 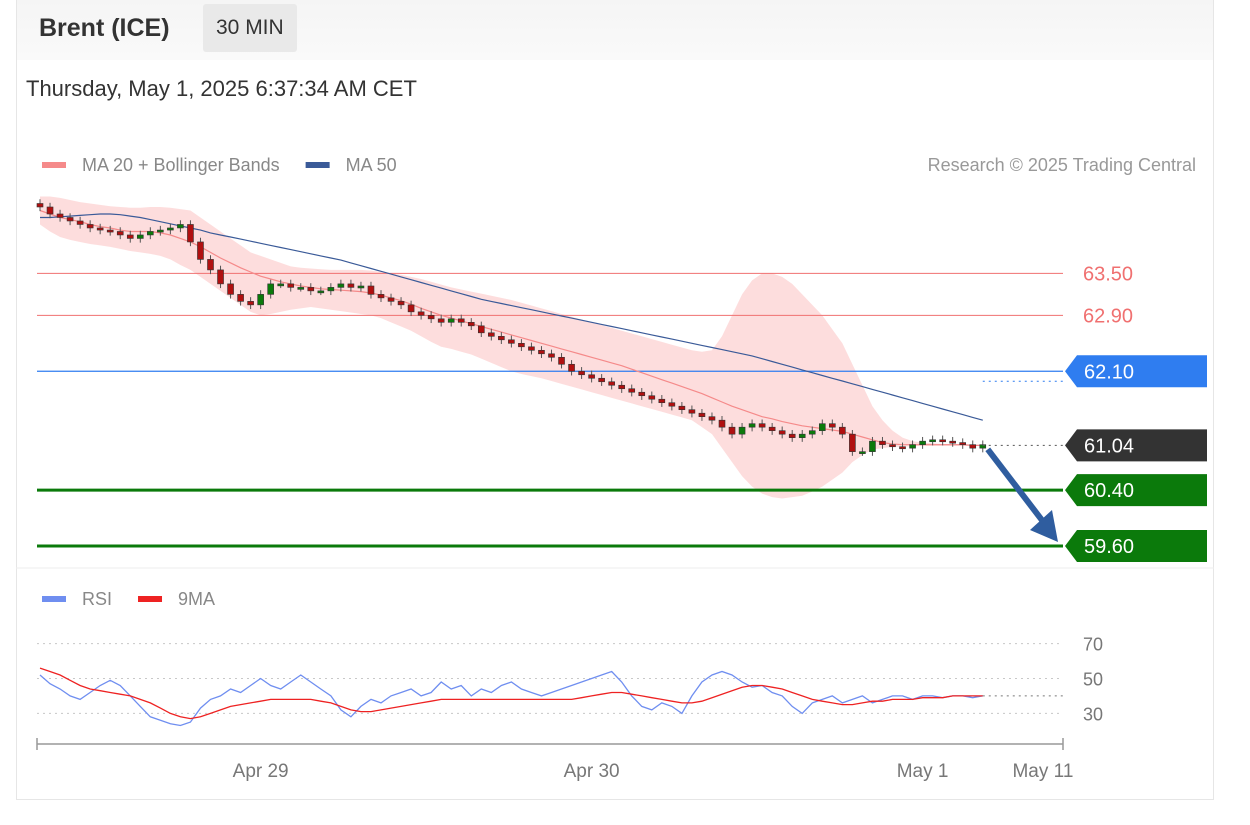 What do you see at coordinates (1108, 274) in the screenshot?
I see `resistance-label-63.50: 63.50` at bounding box center [1108, 274].